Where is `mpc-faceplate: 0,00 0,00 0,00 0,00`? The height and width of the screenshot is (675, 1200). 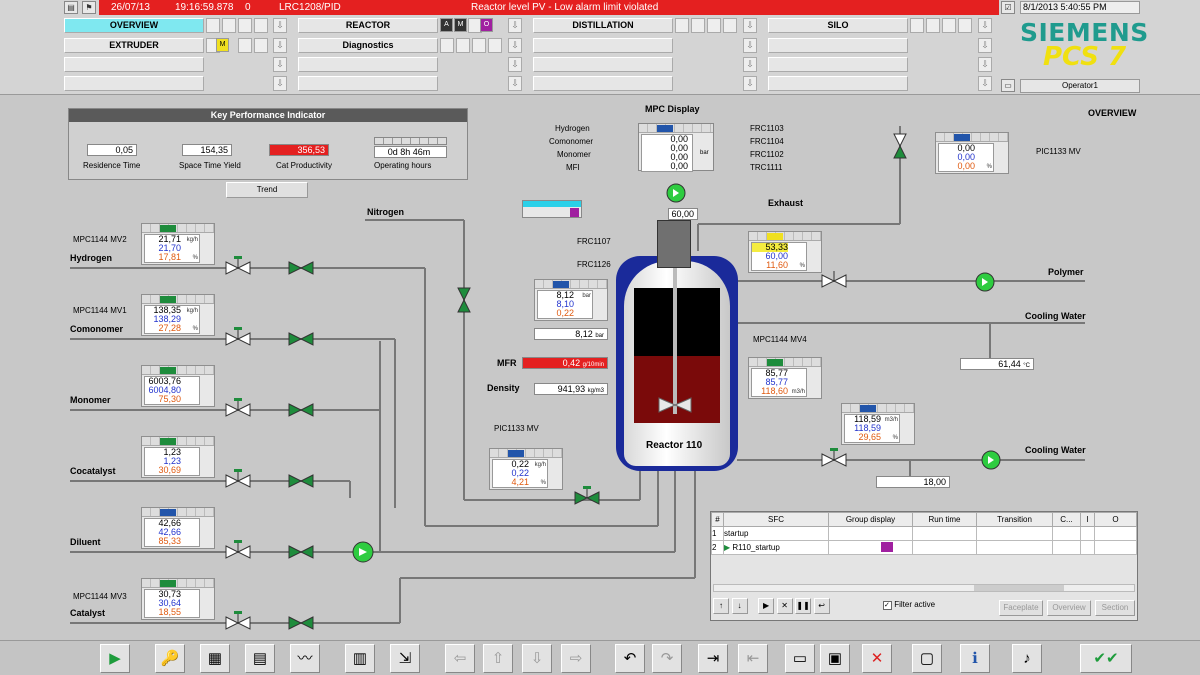
mpc-faceplate: 0,00 0,00 0,00 0,00 is located at coordinates (676, 147).